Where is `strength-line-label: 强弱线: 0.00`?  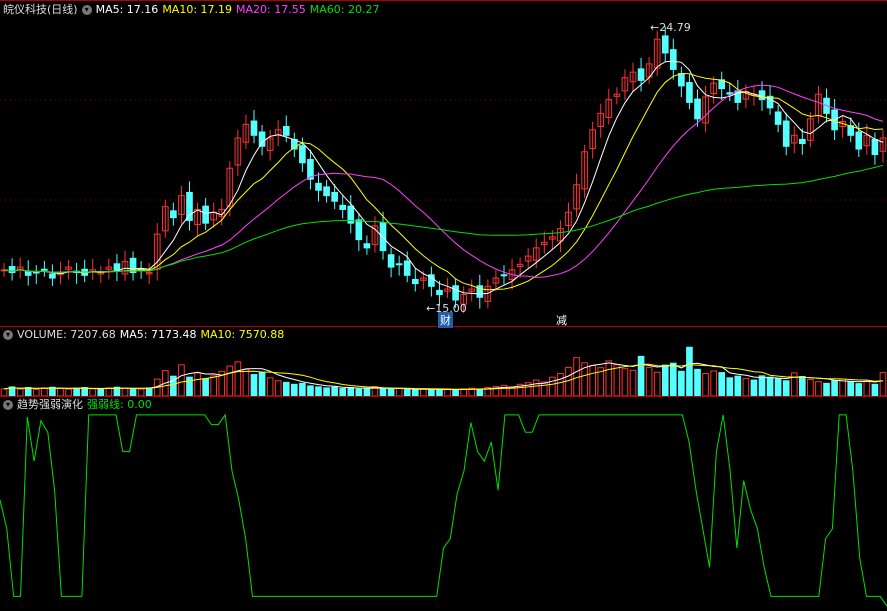 strength-line-label: 强弱线: 0.00 is located at coordinates (119, 404).